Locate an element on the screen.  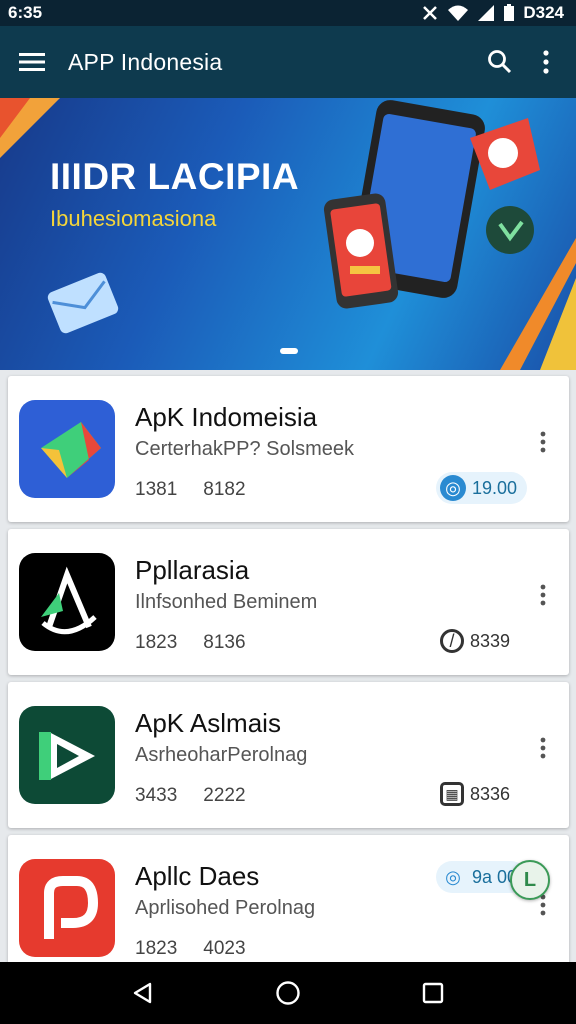
stat-2: 4023 is located at coordinates (224, 948).